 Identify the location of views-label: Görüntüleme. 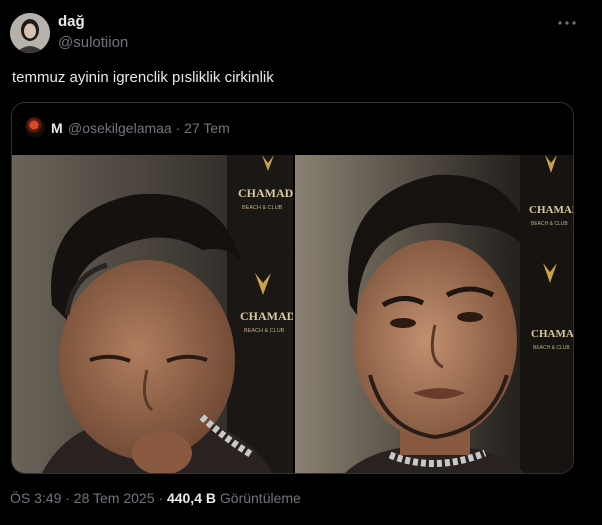
(260, 498).